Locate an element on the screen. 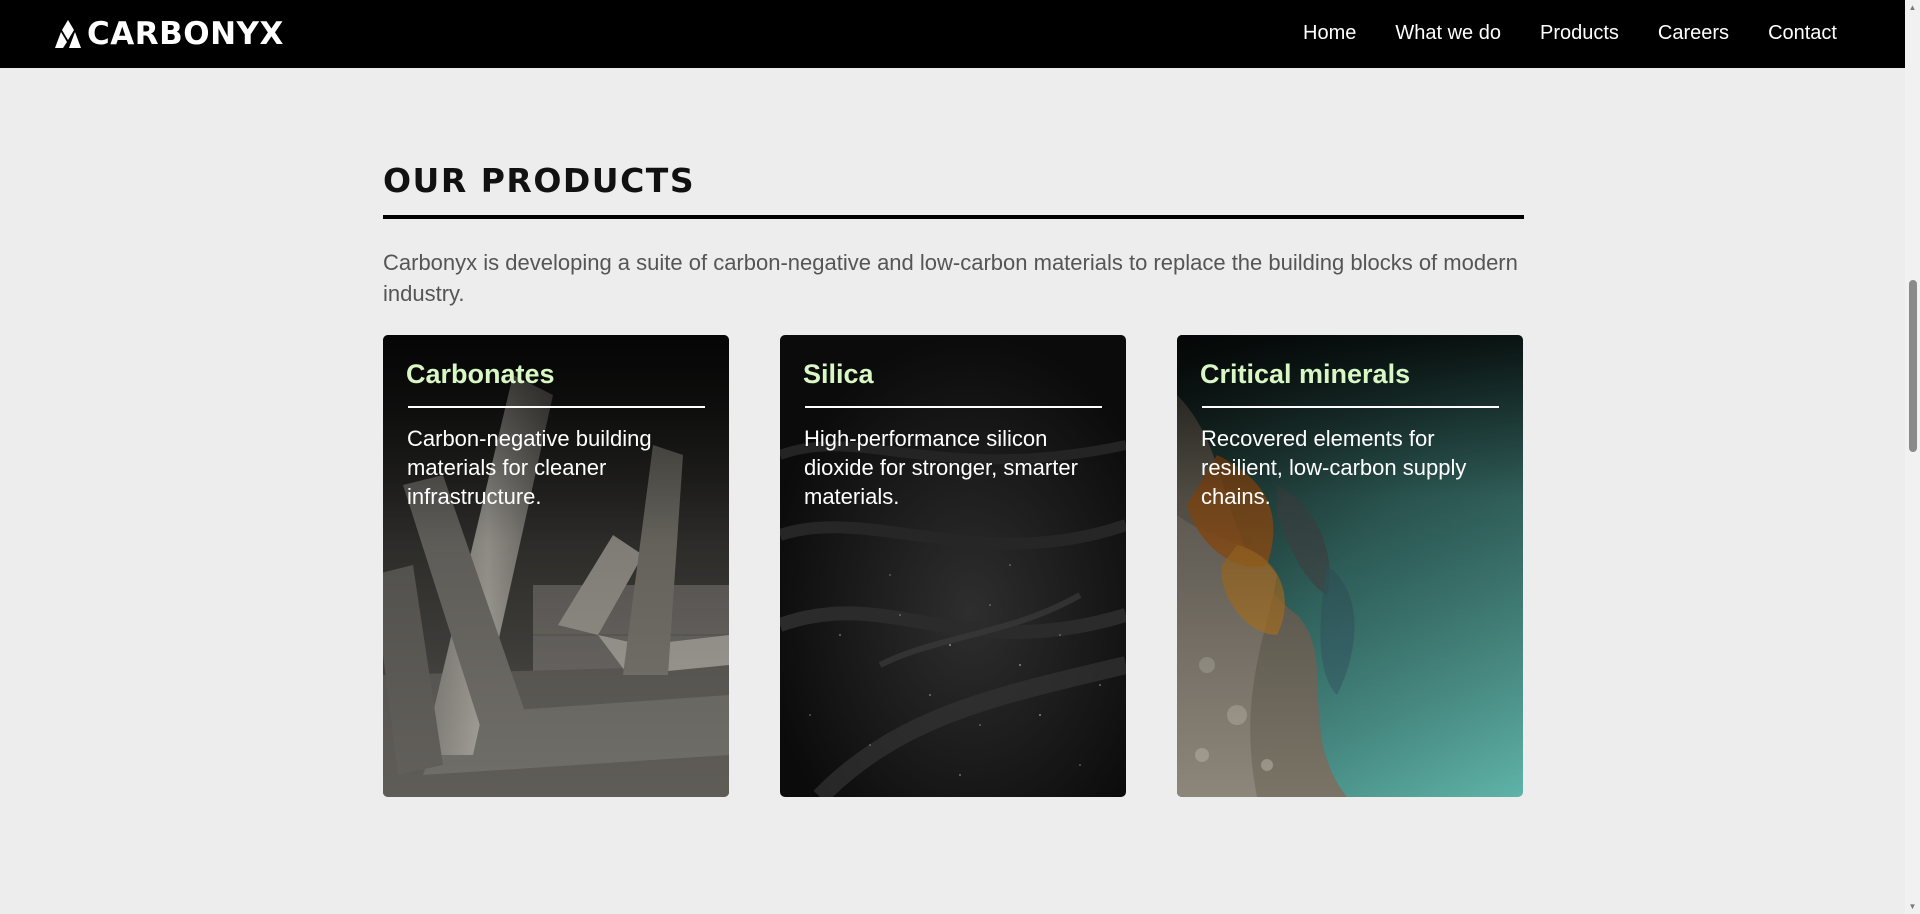 The width and height of the screenshot is (1920, 914). logo-text: CARBONYX is located at coordinates (185, 34).